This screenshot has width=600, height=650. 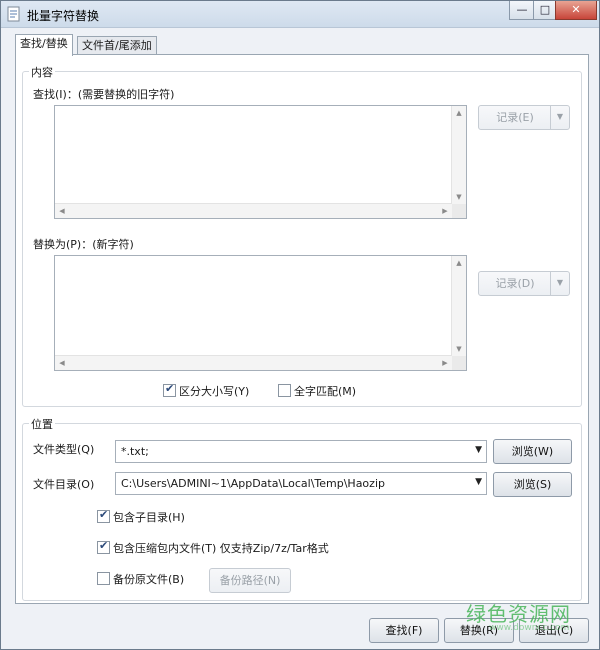 What do you see at coordinates (284, 390) in the screenshot?
I see `whole-word-checkbox` at bounding box center [284, 390].